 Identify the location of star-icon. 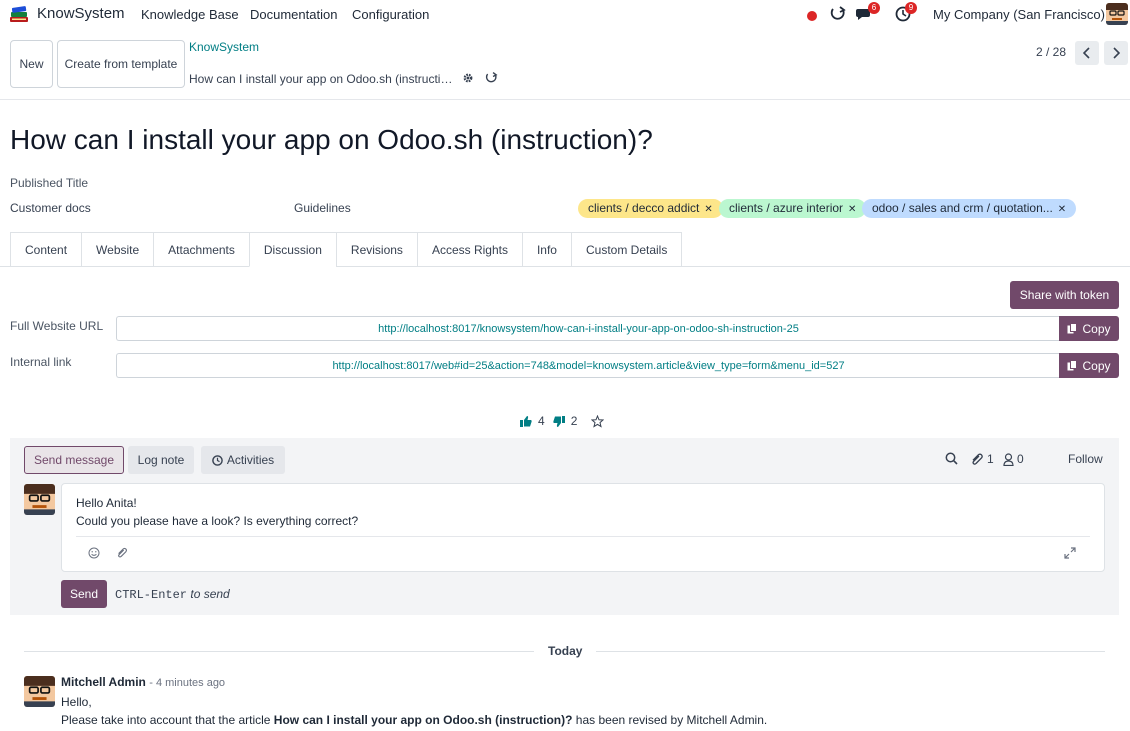
(598, 421).